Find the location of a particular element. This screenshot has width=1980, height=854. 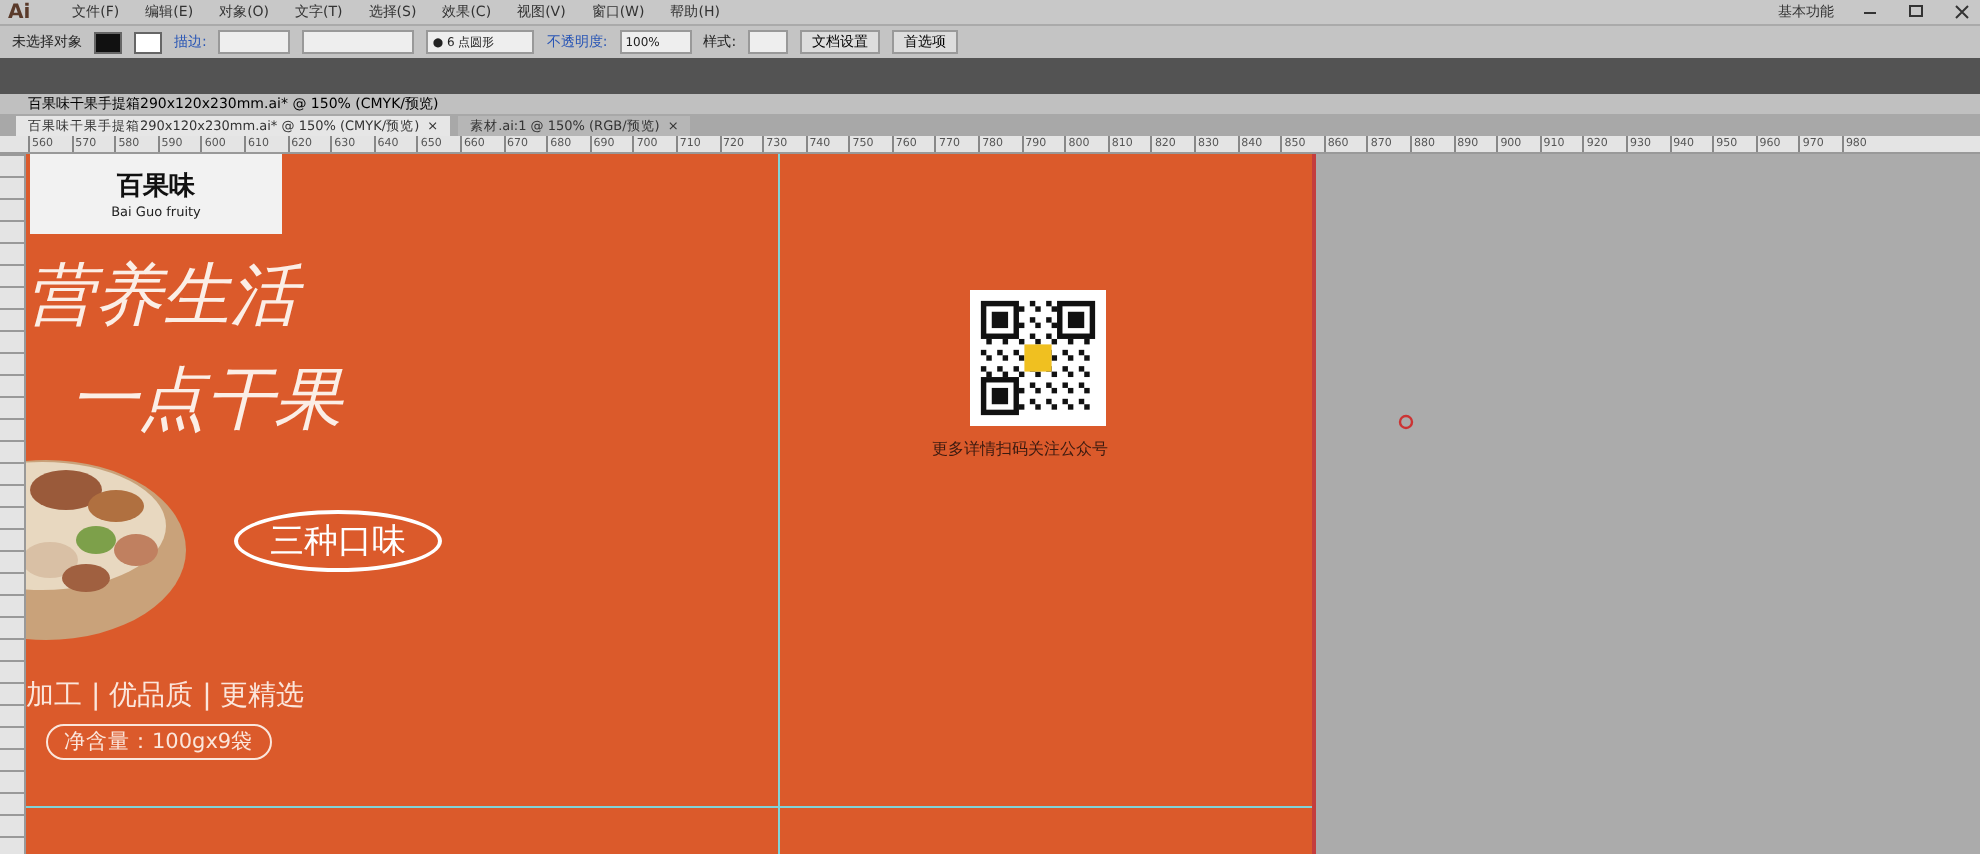

variable-width-field is located at coordinates (358, 42).